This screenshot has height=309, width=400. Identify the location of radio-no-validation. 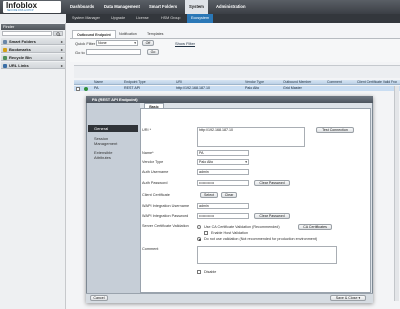
(199, 239).